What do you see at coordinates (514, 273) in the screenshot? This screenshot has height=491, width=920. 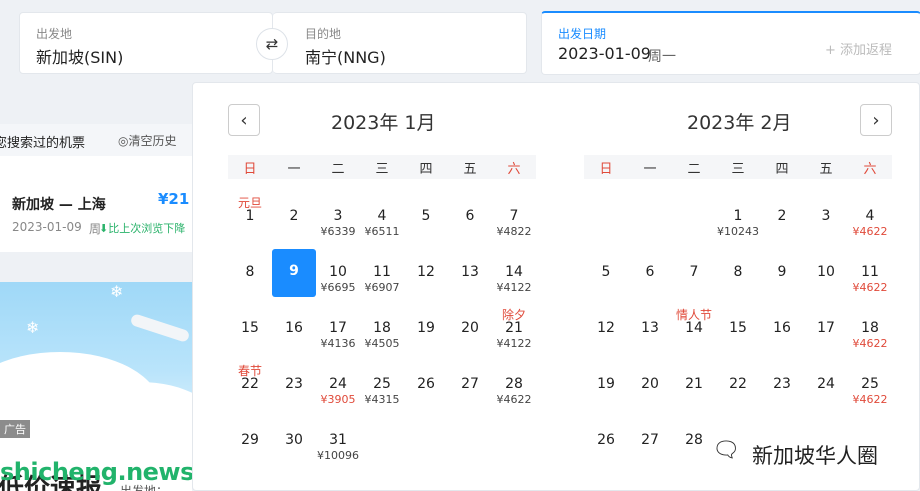 I see `calendar-day: 14 ¥4122` at bounding box center [514, 273].